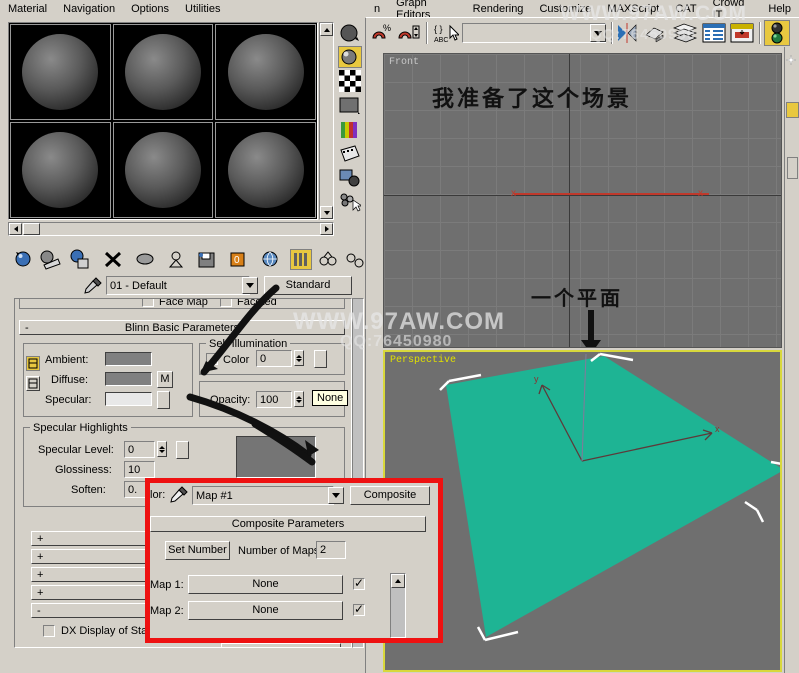  What do you see at coordinates (51, 259) in the screenshot?
I see `put-material-to-scene-icon` at bounding box center [51, 259].